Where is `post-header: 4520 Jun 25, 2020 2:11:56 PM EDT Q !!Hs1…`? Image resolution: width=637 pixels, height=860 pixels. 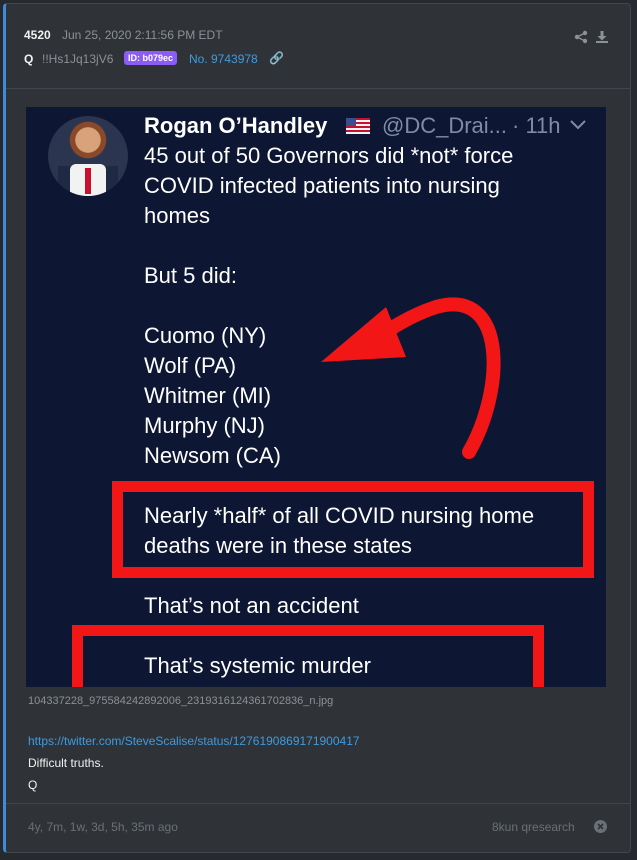
post-header: 4520 Jun 25, 2020 2:11:56 PM EDT Q !!Hs1… is located at coordinates (318, 46).